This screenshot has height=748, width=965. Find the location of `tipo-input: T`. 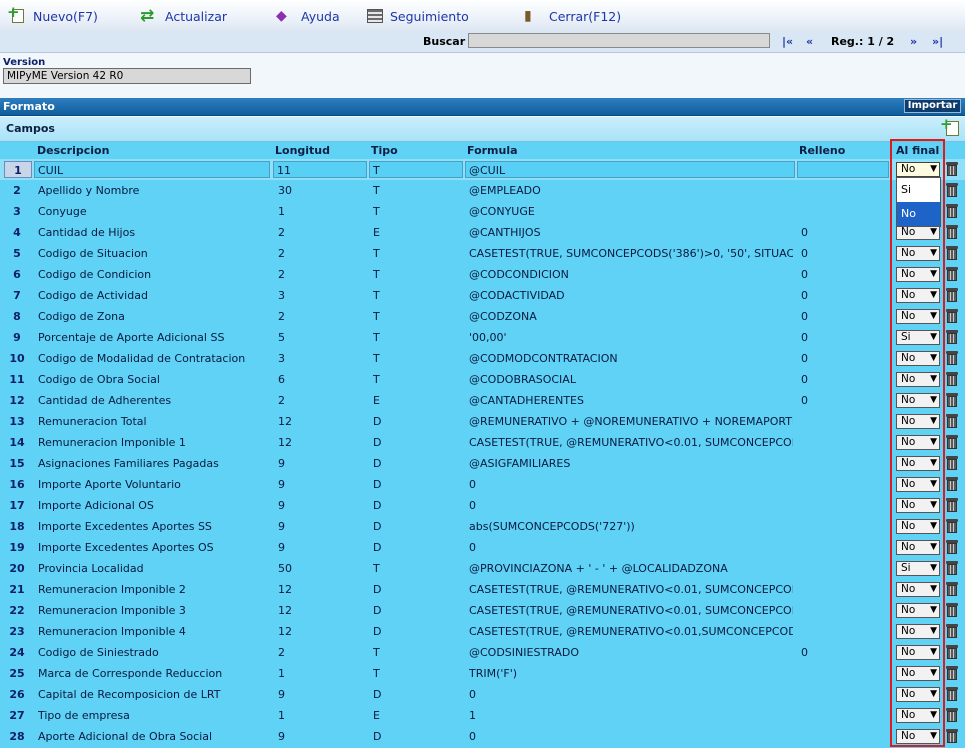

tipo-input: T is located at coordinates (416, 169).